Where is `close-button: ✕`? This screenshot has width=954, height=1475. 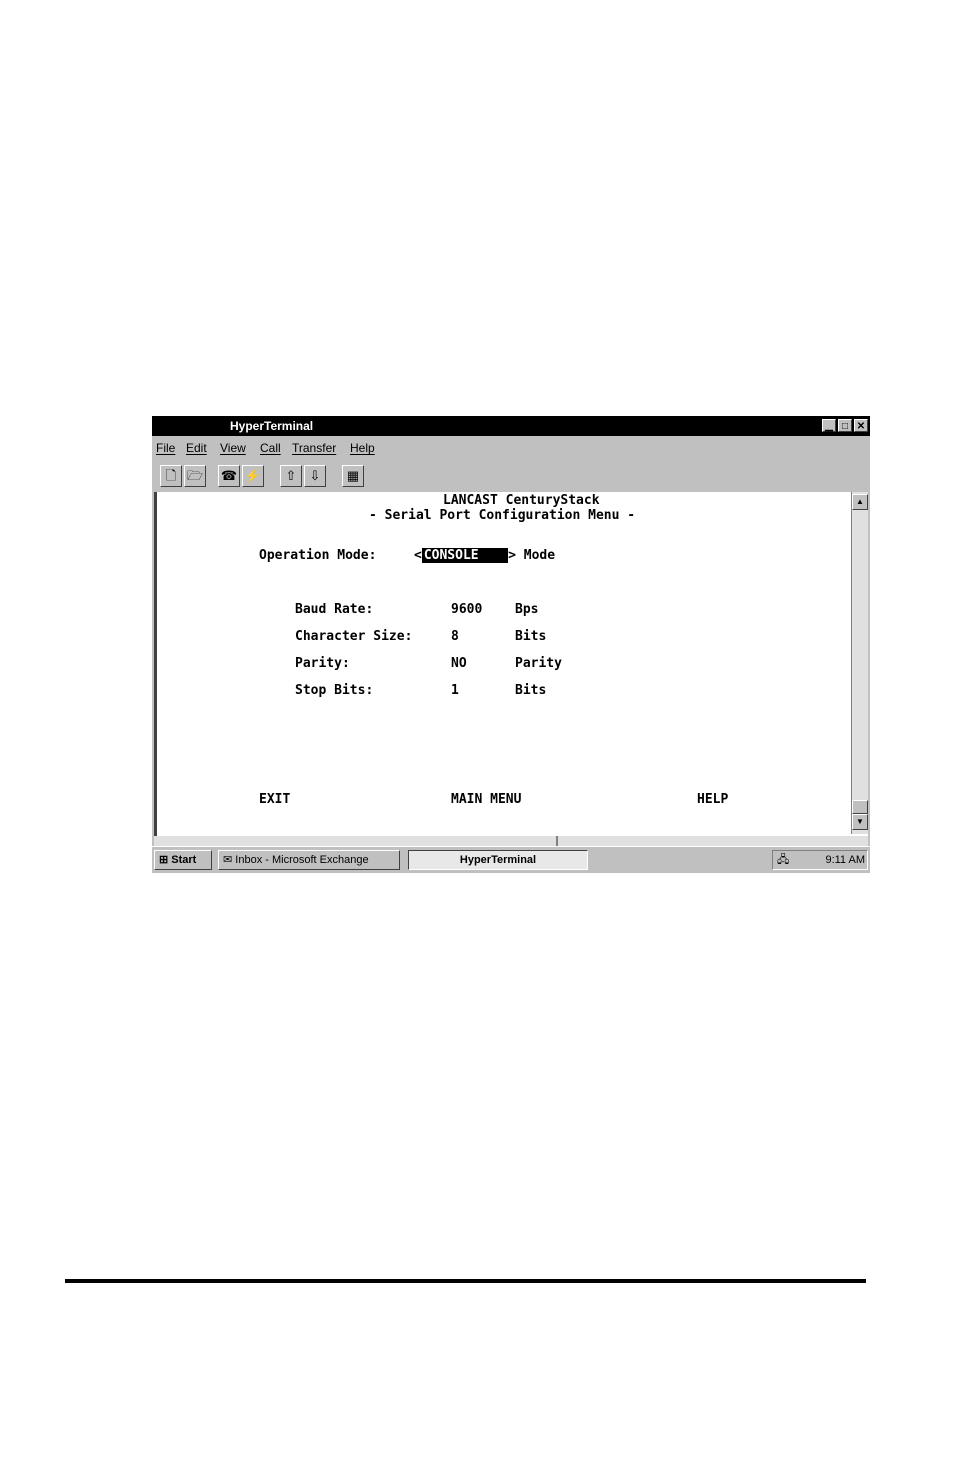 close-button: ✕ is located at coordinates (861, 425).